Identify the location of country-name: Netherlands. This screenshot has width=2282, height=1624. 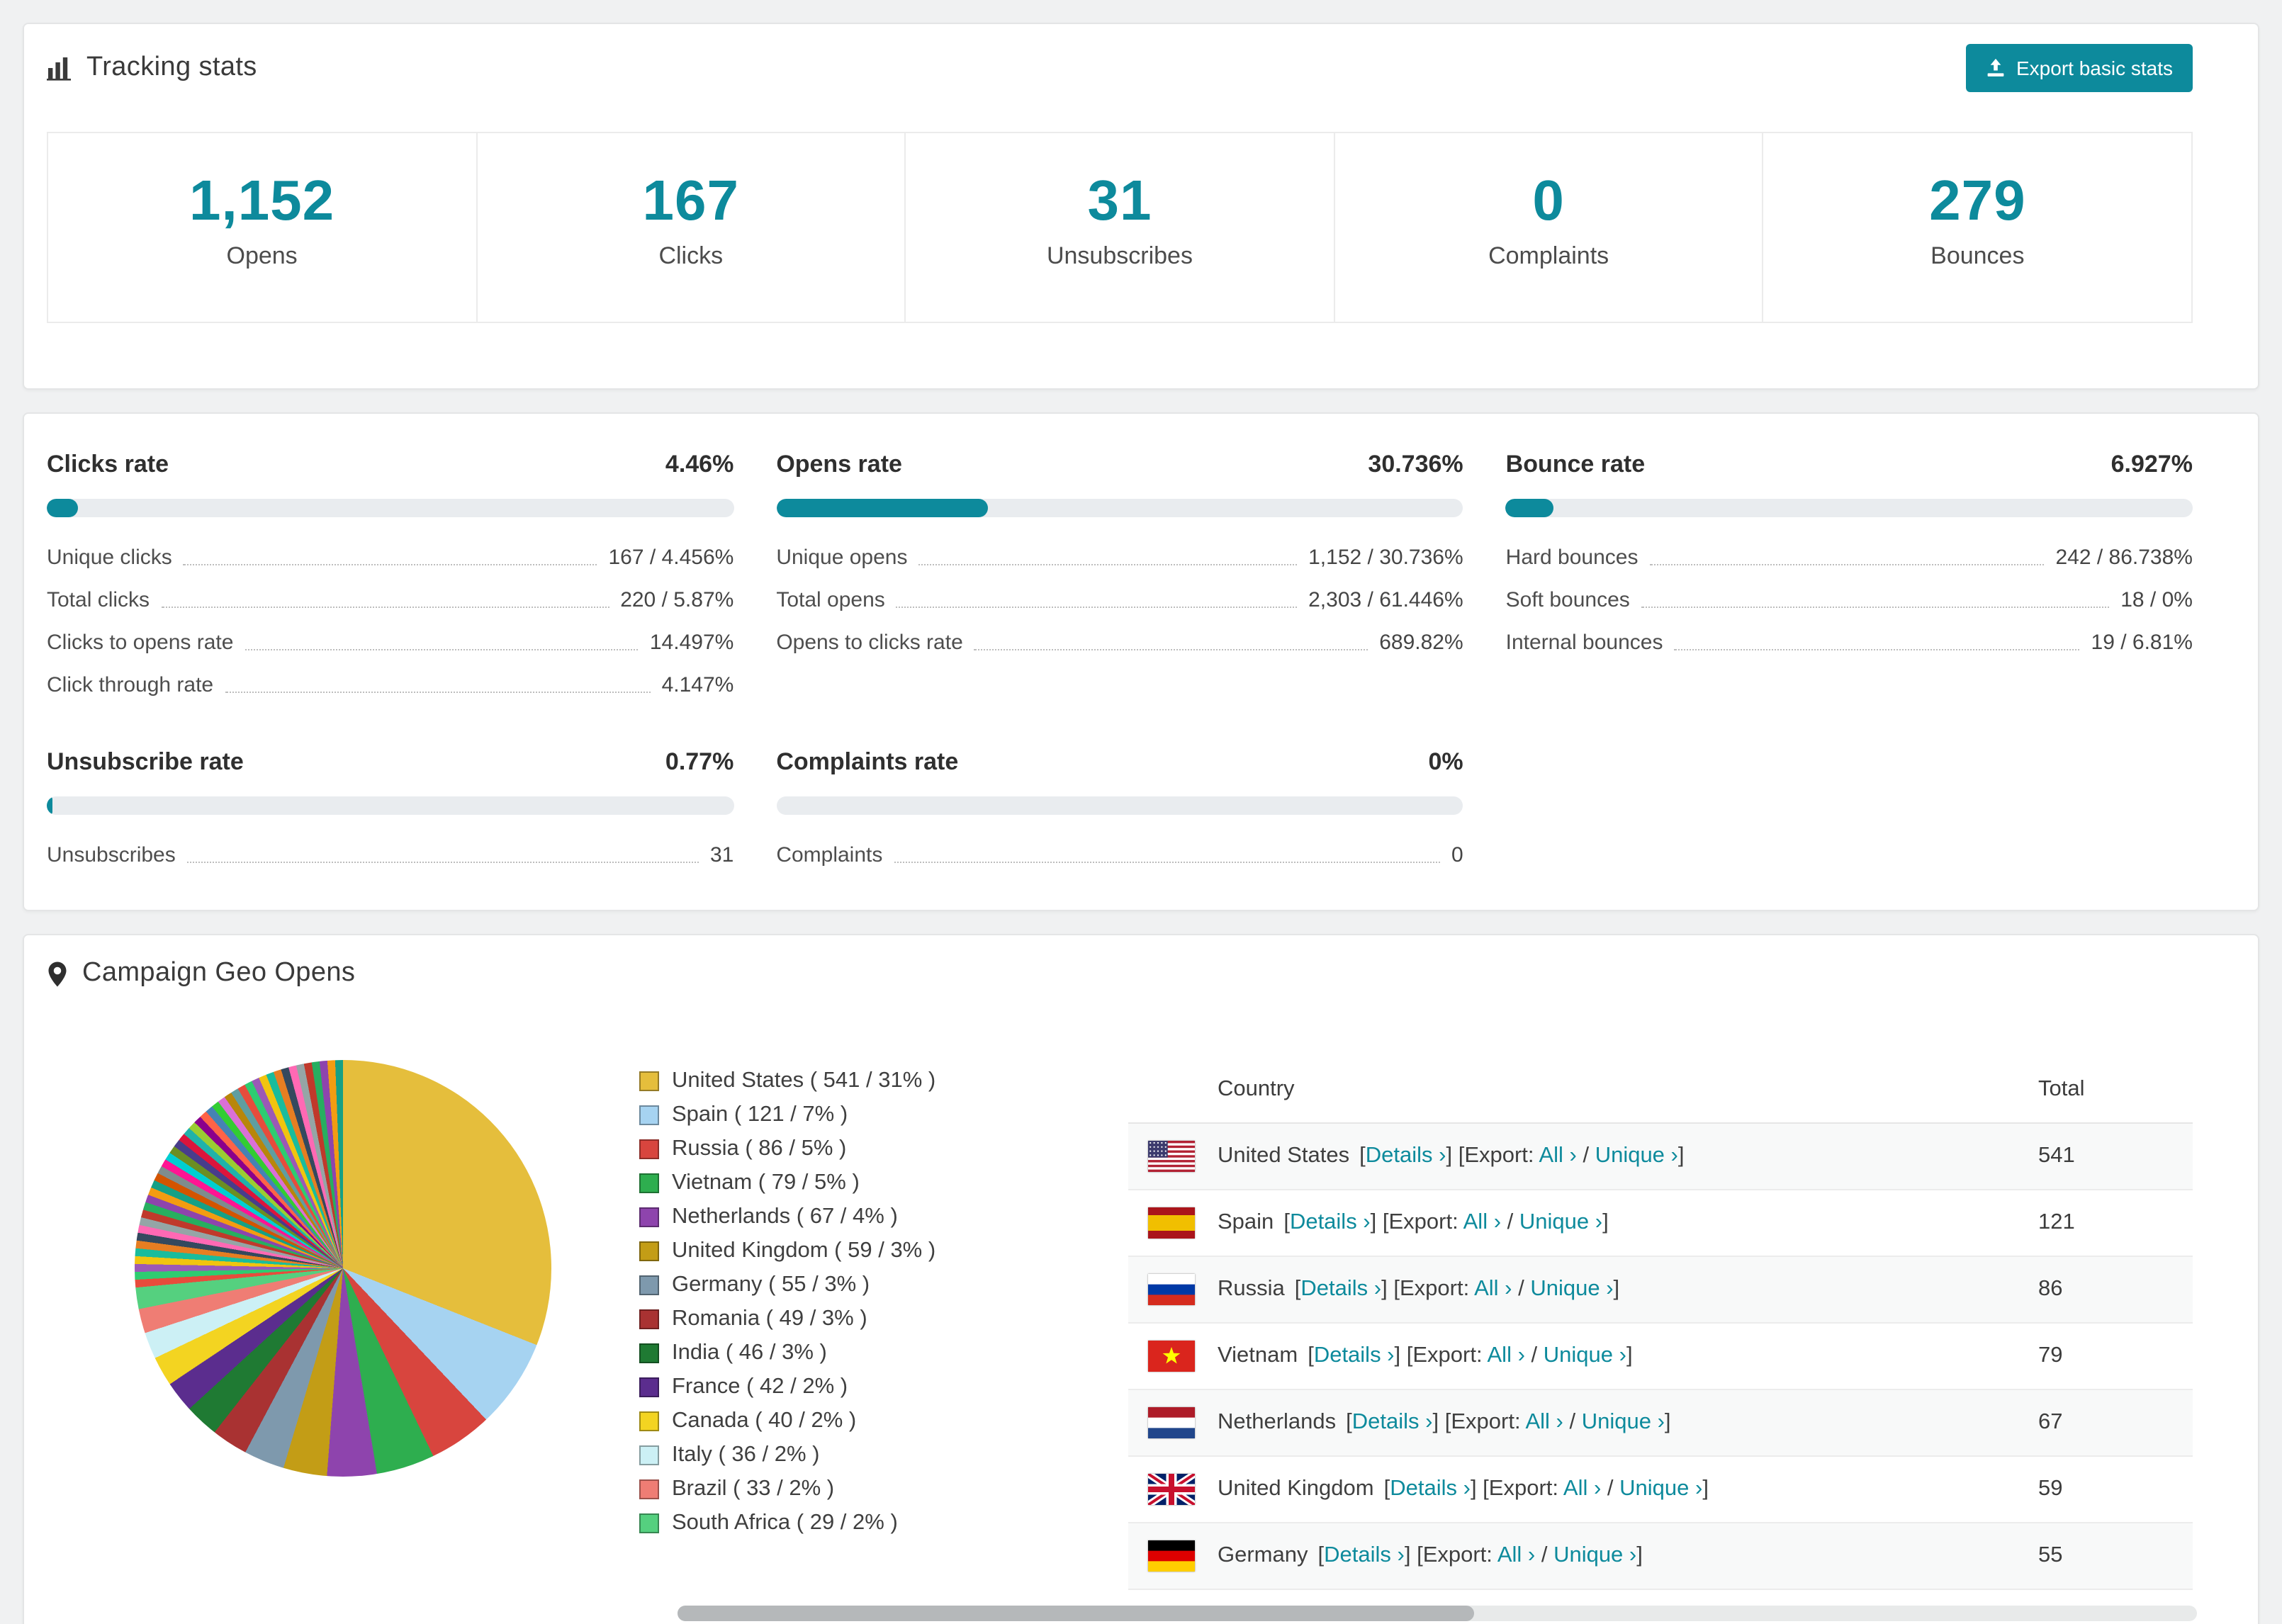
(1277, 1422).